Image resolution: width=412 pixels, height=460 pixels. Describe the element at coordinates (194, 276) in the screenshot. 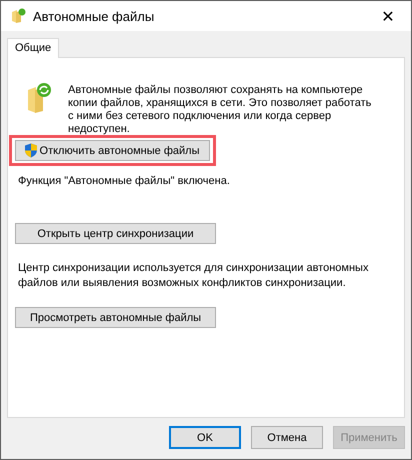

I see `status-text: Центр синхронизации используется для синхронизации автономных файлов или выявления возможных конфликтов синхронизации.` at that location.